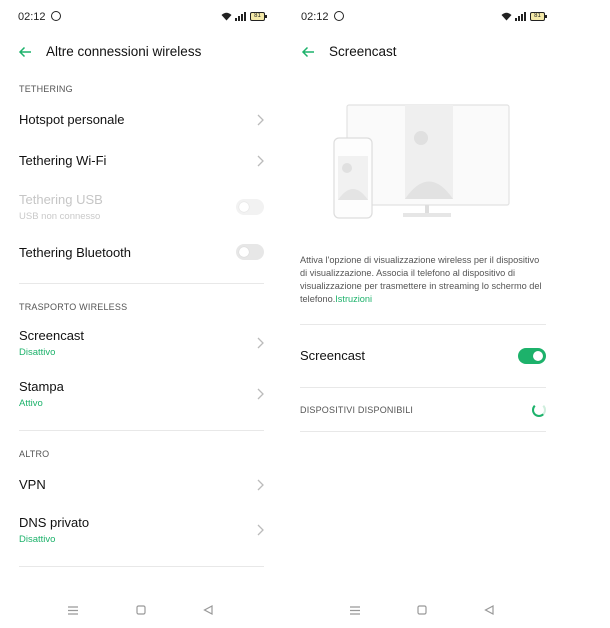 This screenshot has width=610, height=628. I want to click on dns-row: DNS privato Disattivo, so click(141, 530).